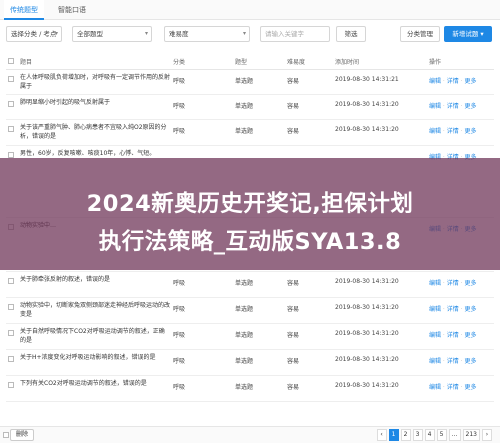  Describe the element at coordinates (112, 34) in the screenshot. I see `type-select: 全部题型 ▾` at that location.